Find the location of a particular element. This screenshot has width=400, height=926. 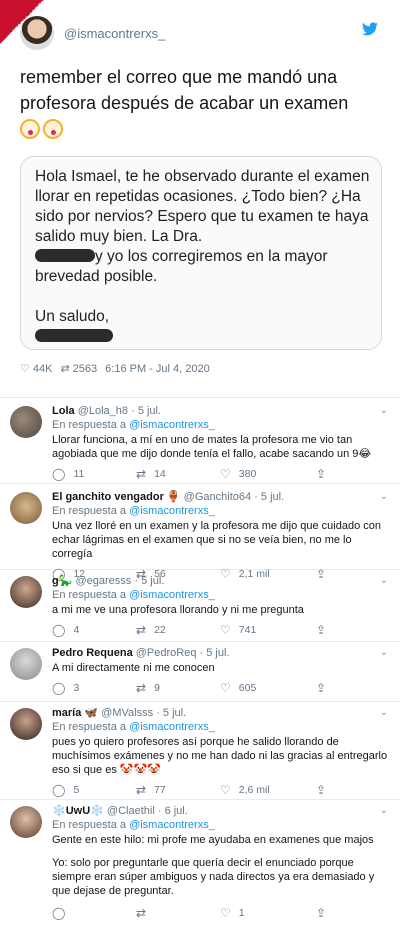

reply-author-handle: @PedroReq is located at coordinates (166, 653).